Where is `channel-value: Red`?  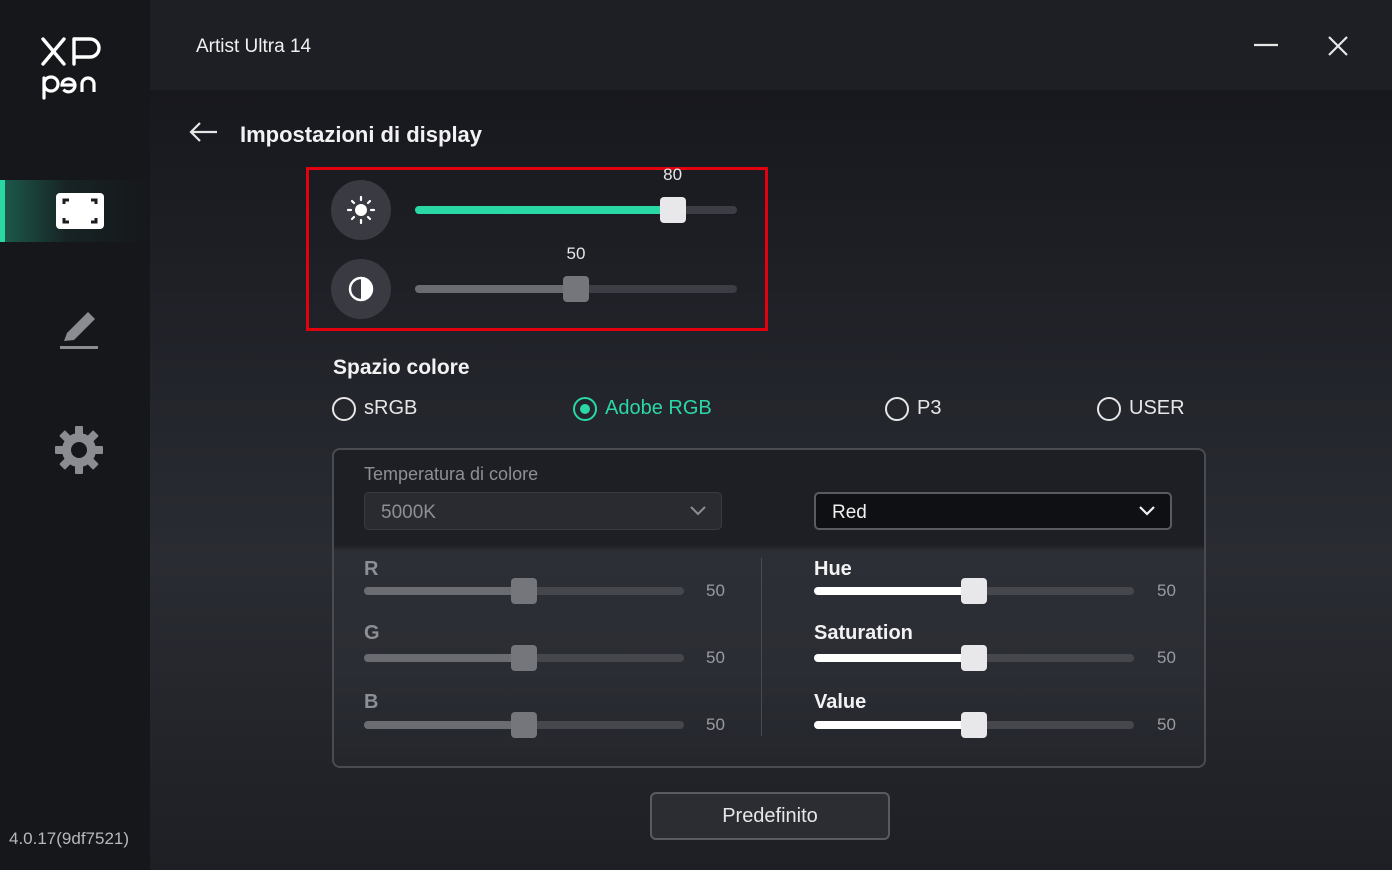
channel-value: Red is located at coordinates (849, 512).